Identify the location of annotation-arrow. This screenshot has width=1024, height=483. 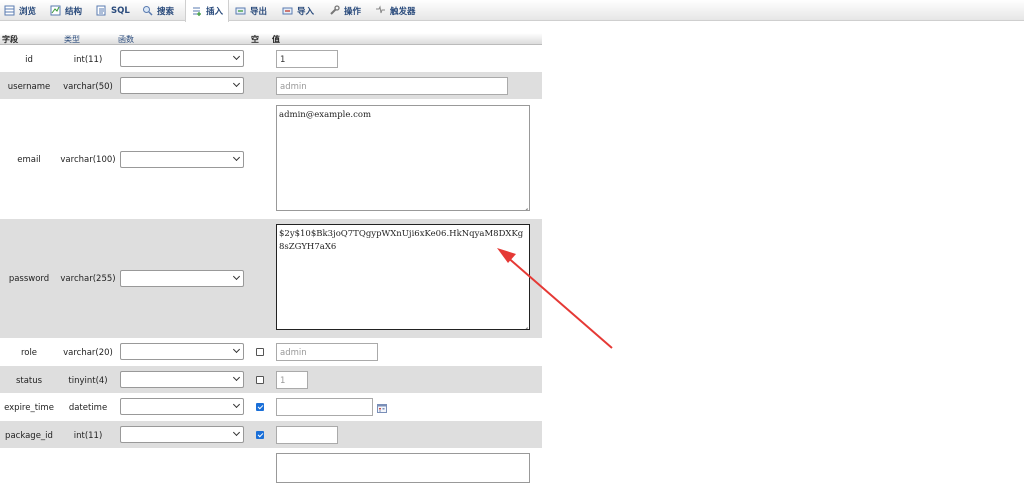
(555, 298).